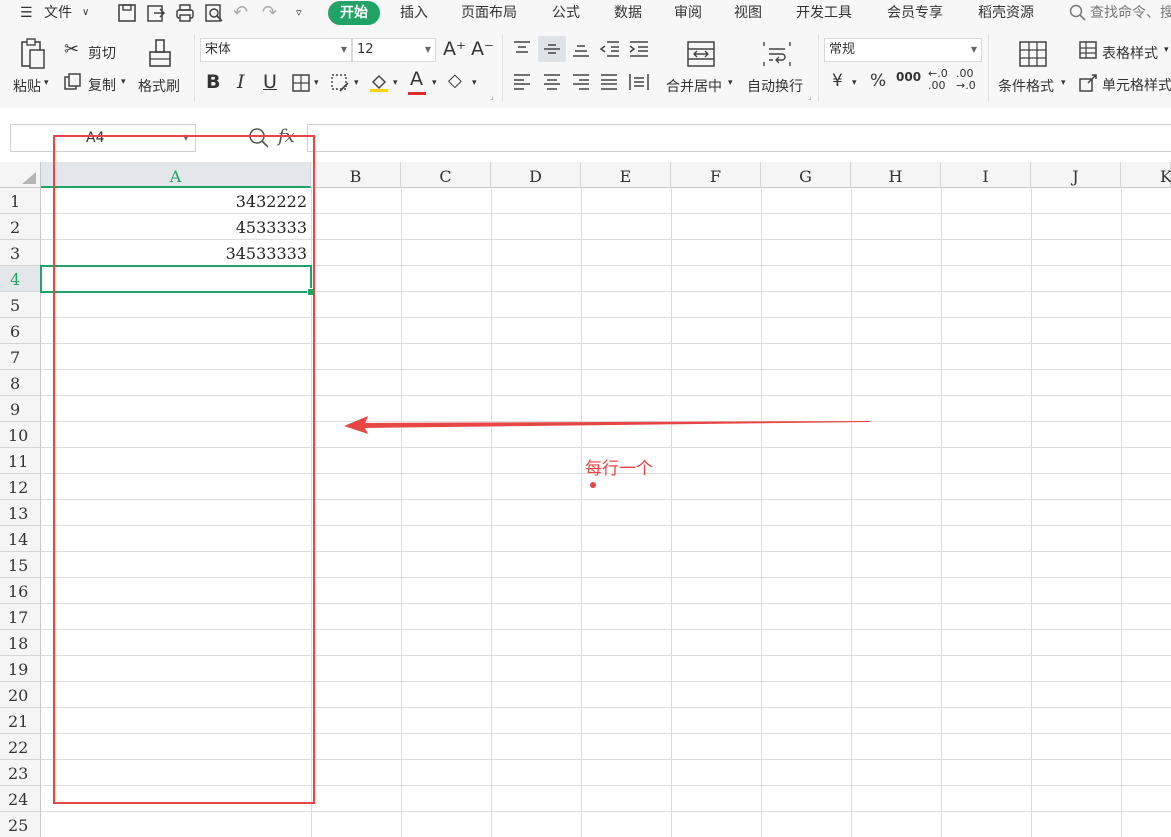 The width and height of the screenshot is (1171, 837). What do you see at coordinates (394, 50) in the screenshot?
I see `font-size-select: 12 ▼` at bounding box center [394, 50].